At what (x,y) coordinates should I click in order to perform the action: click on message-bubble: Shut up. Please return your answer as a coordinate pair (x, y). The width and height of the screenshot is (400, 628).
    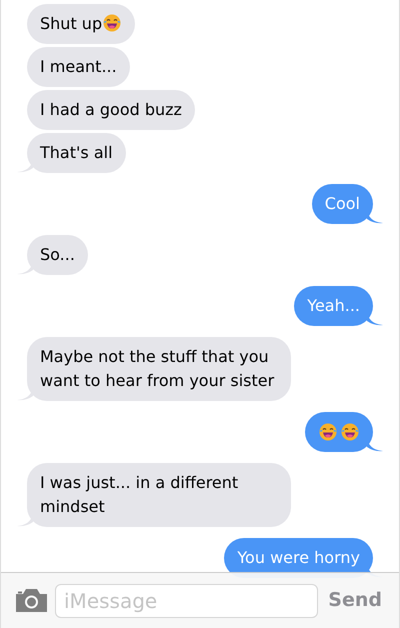
    Looking at the image, I should click on (81, 24).